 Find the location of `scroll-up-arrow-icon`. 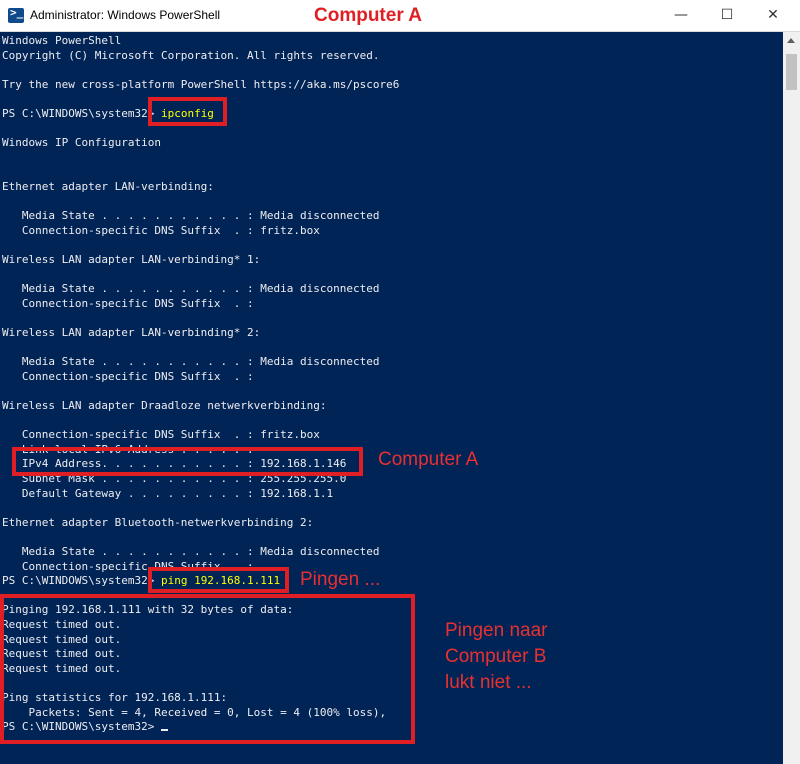

scroll-up-arrow-icon is located at coordinates (791, 40).